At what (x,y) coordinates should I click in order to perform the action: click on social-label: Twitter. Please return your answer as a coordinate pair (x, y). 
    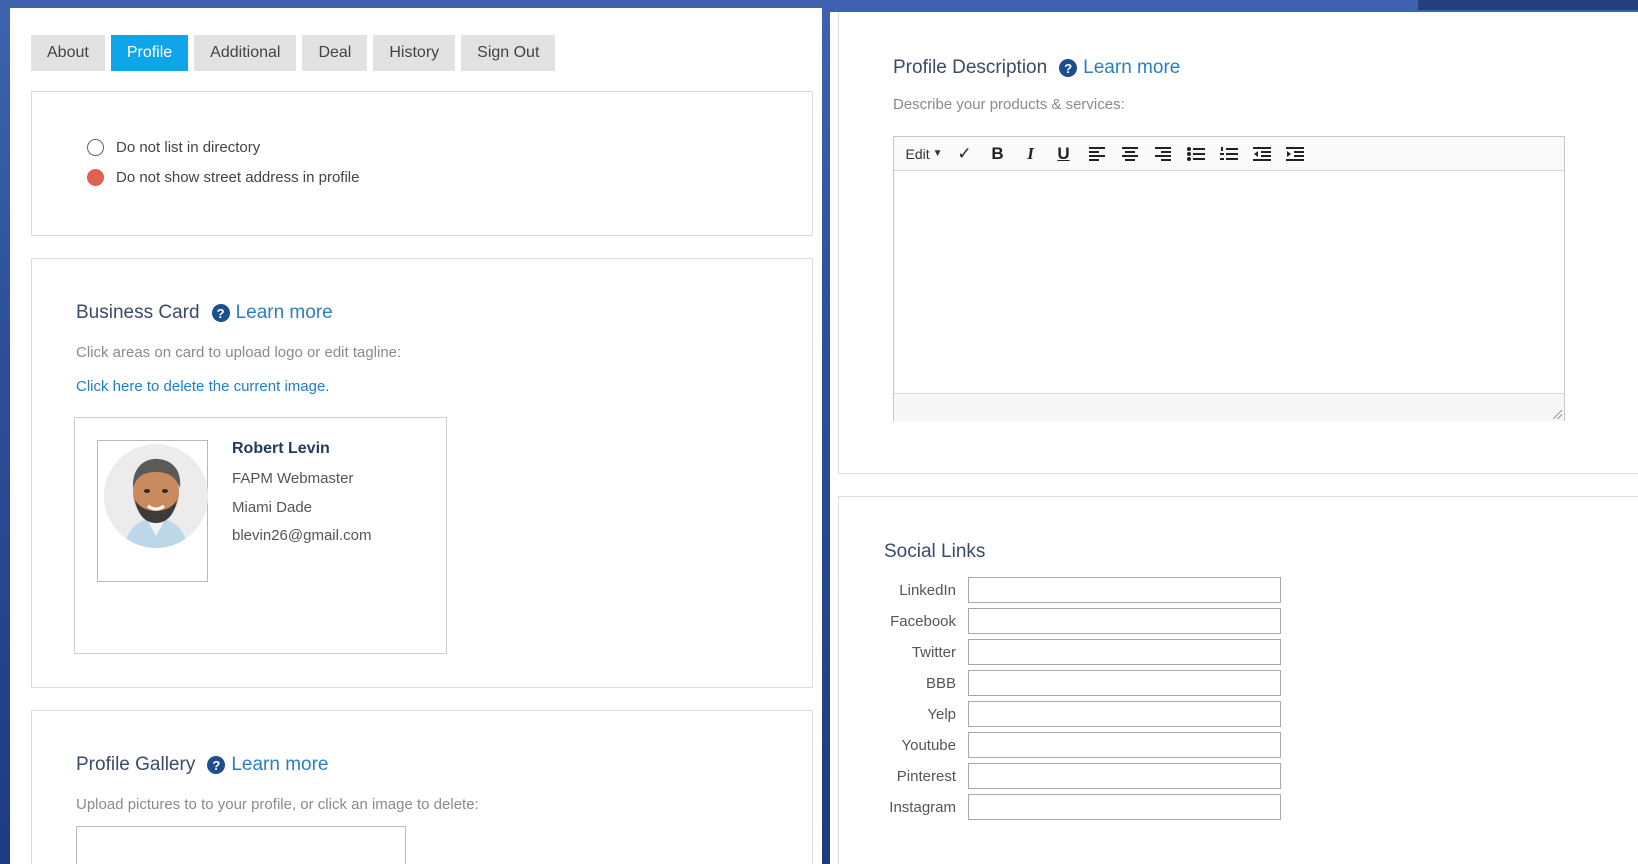
    Looking at the image, I should click on (933, 652).